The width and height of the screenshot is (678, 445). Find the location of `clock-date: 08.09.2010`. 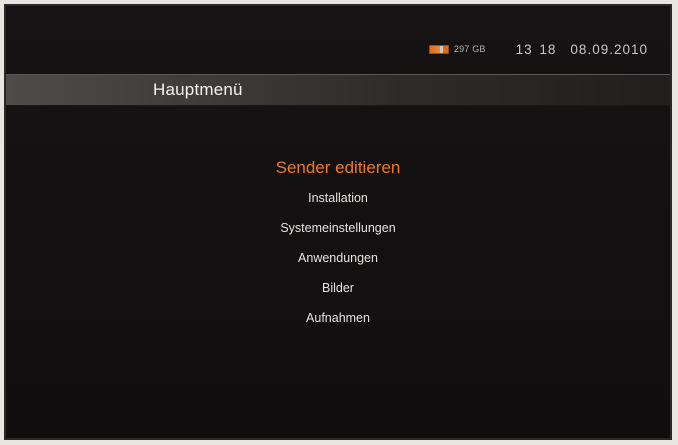

clock-date: 08.09.2010 is located at coordinates (609, 49).